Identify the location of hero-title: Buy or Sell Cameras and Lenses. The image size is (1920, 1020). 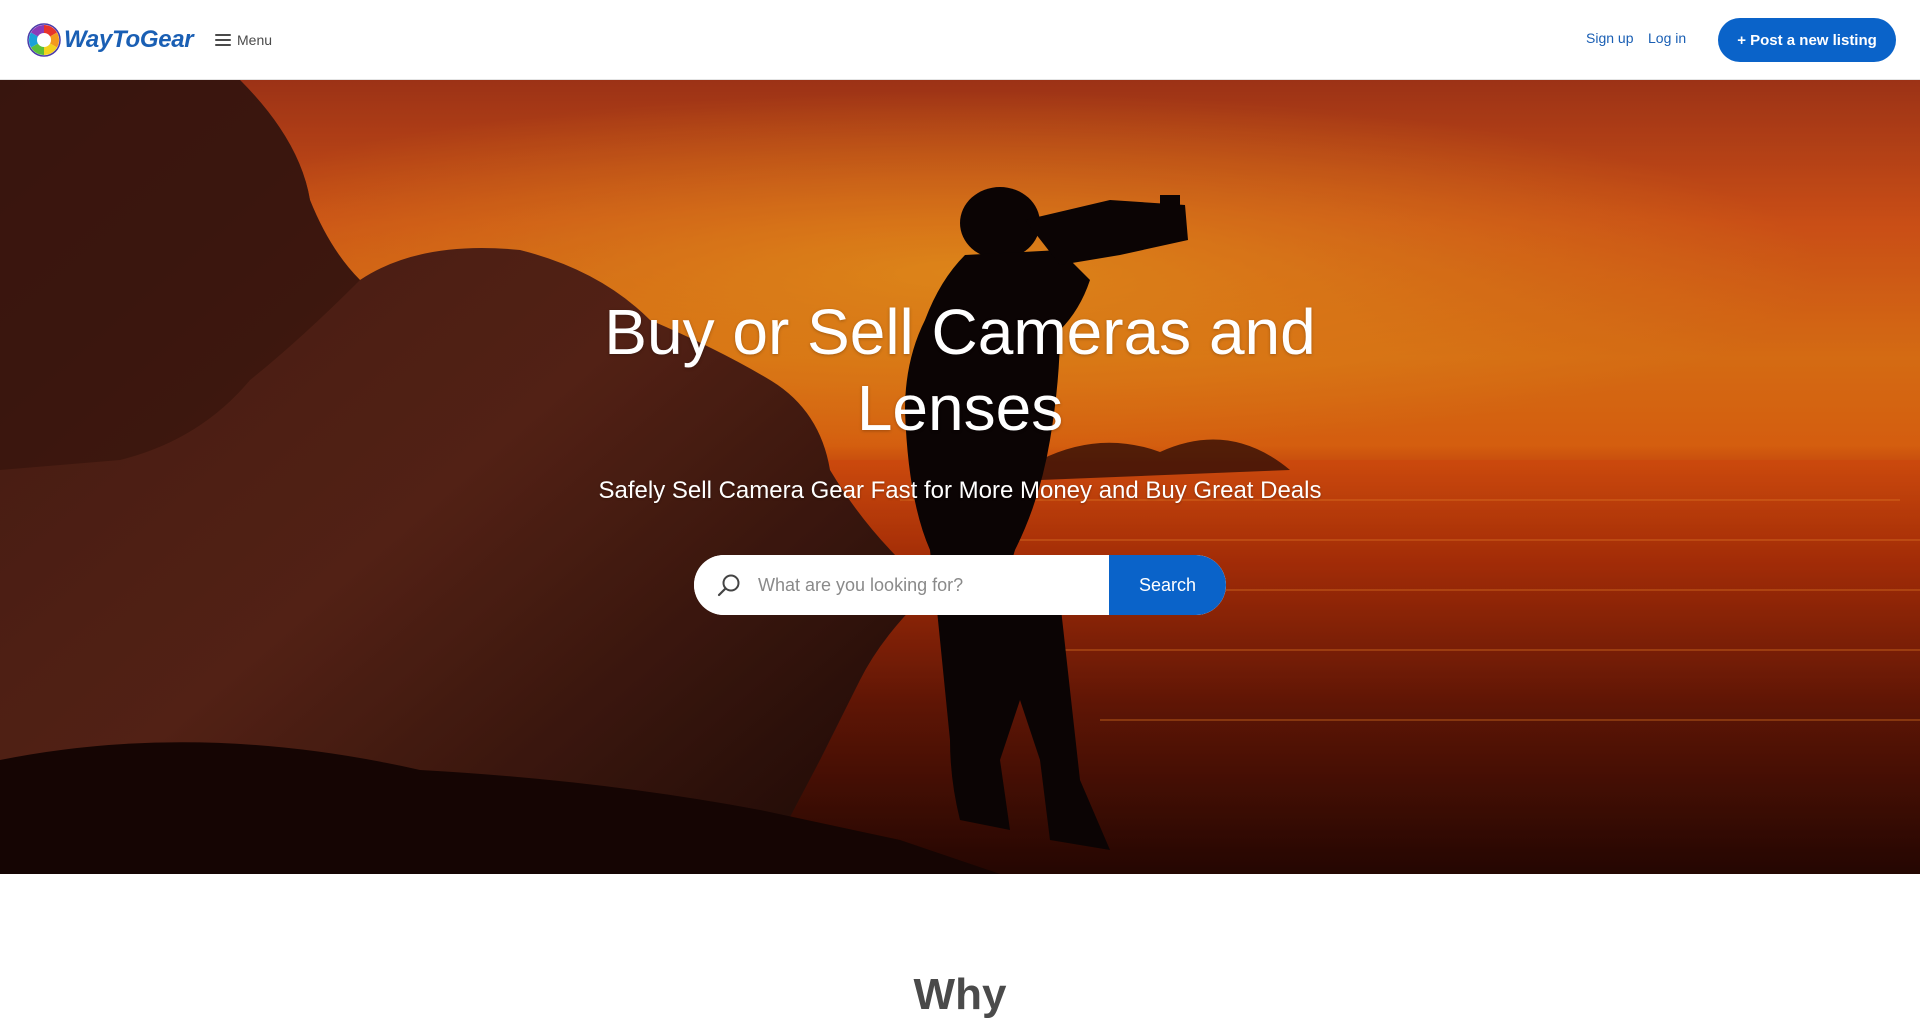
(960, 370).